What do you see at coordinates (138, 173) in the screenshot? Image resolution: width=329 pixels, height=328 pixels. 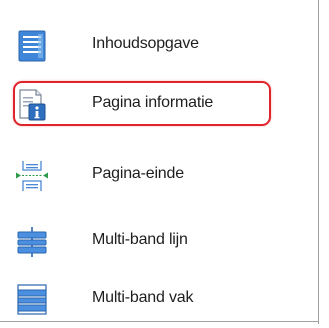 I see `menu-item-label: Pagina-einde` at bounding box center [138, 173].